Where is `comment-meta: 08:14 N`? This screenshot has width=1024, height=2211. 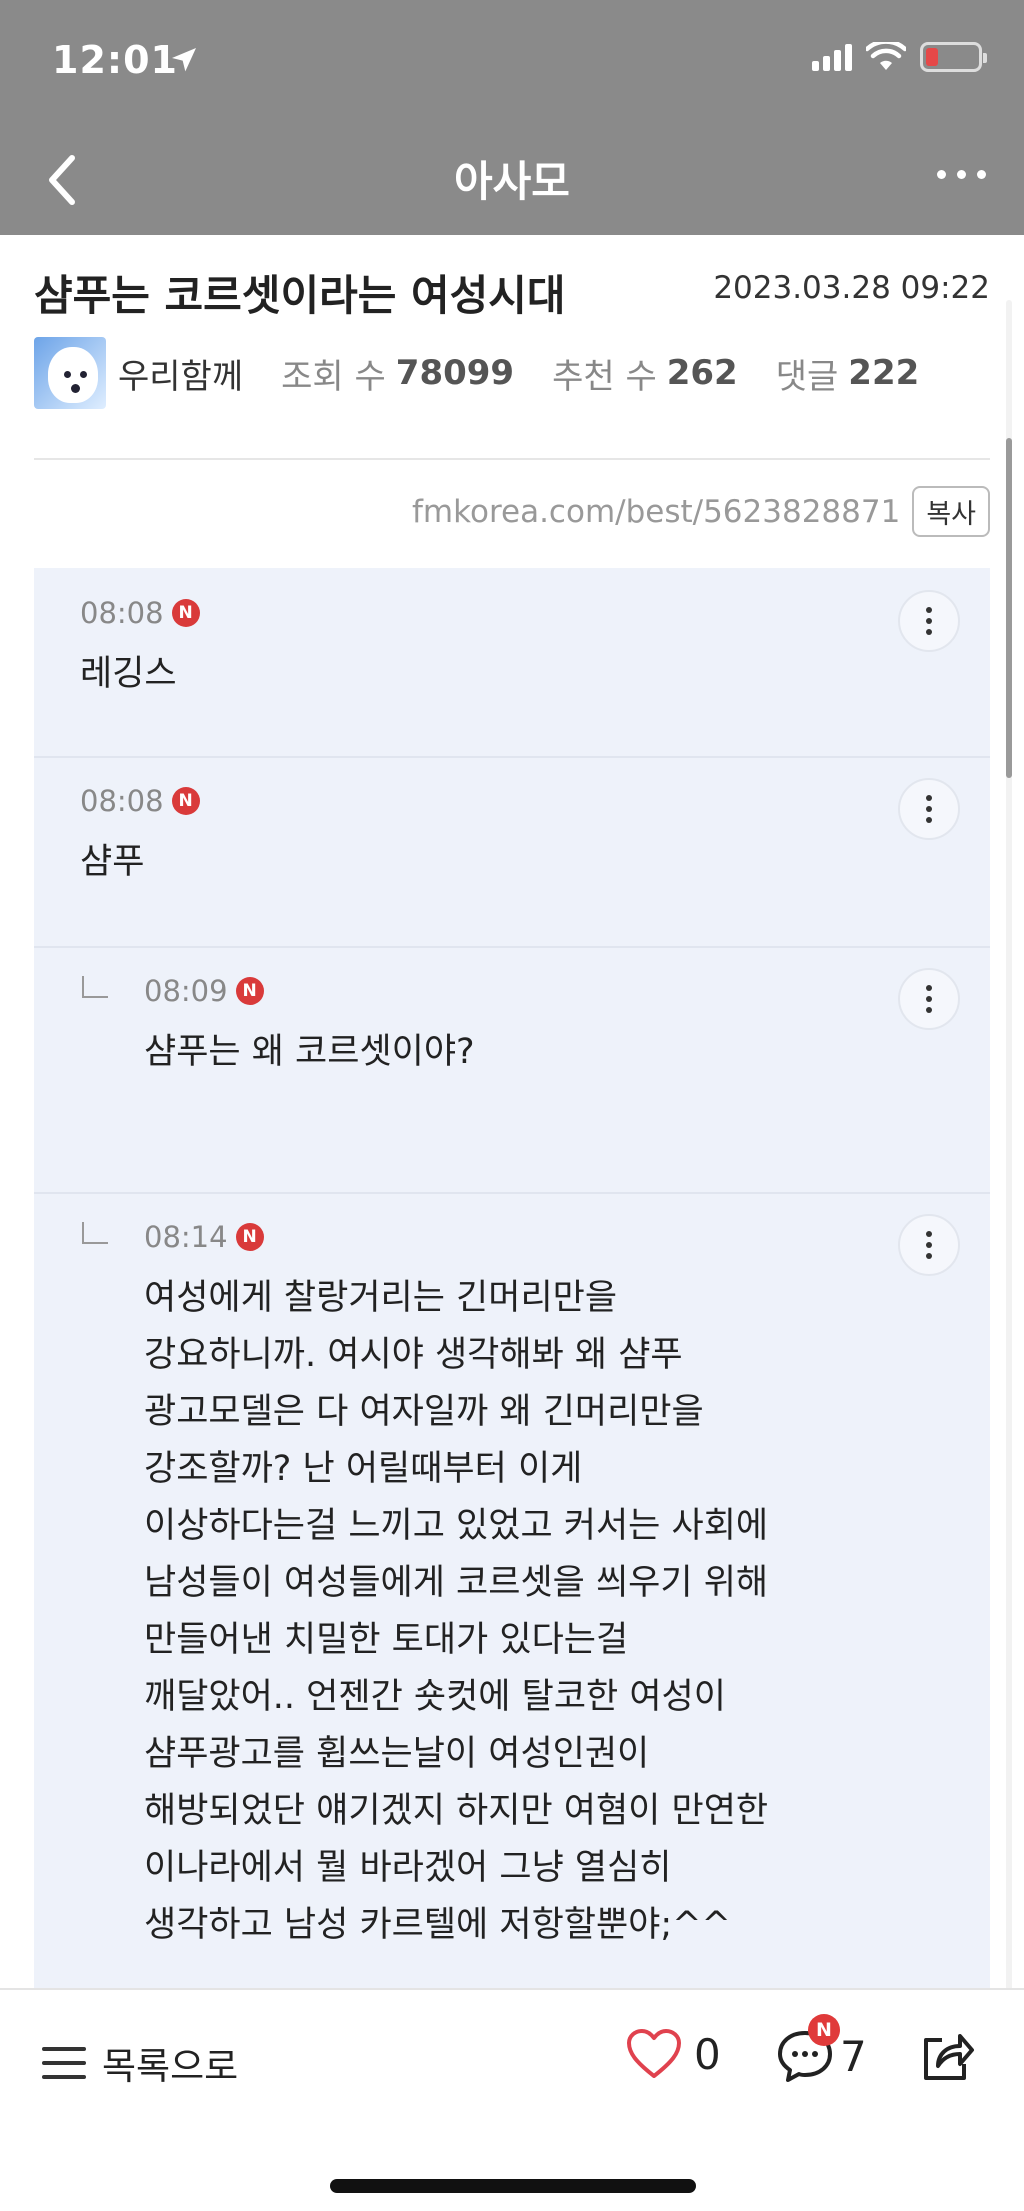
comment-meta: 08:14 N is located at coordinates (204, 1237).